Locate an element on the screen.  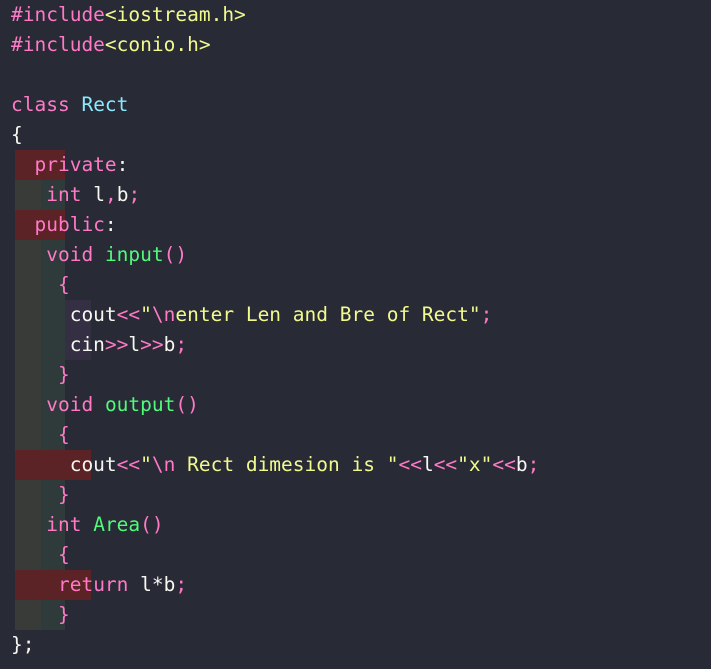
code-line: class Rect is located at coordinates (355, 105).